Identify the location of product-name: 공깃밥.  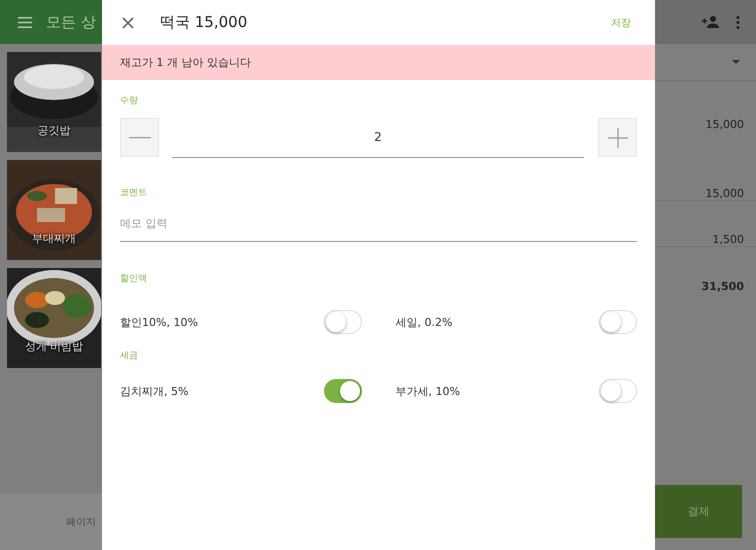
(54, 130).